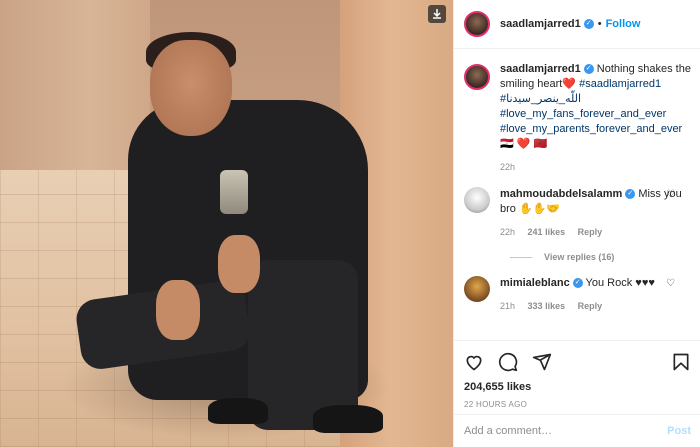  What do you see at coordinates (474, 362) in the screenshot?
I see `heart-icon` at bounding box center [474, 362].